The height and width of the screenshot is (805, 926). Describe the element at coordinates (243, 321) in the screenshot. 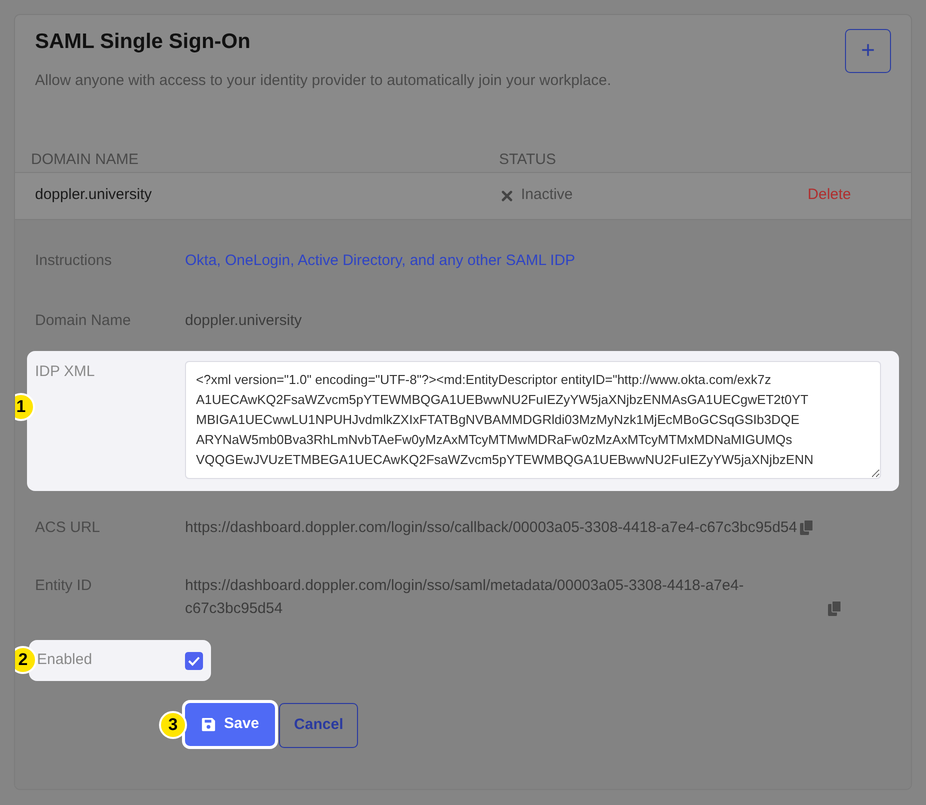

I see `field-value: doppler.university` at that location.